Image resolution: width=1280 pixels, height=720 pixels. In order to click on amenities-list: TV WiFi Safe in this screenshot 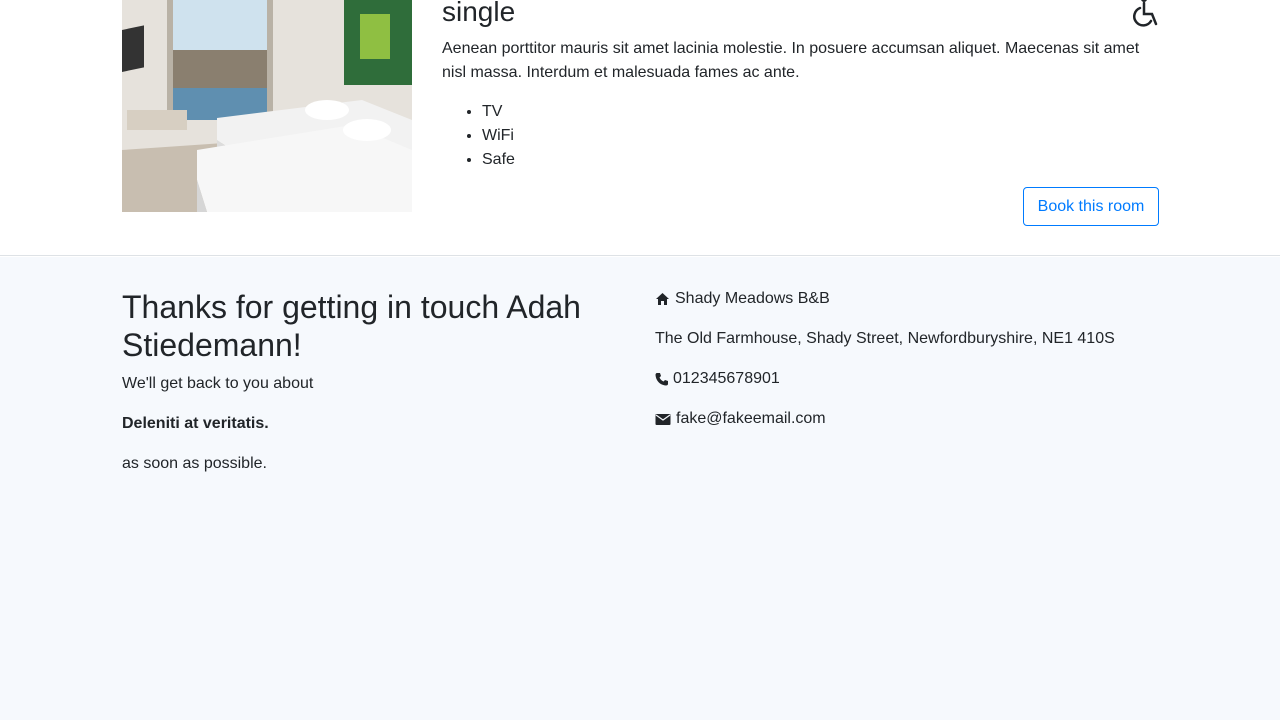, I will do `click(498, 136)`.